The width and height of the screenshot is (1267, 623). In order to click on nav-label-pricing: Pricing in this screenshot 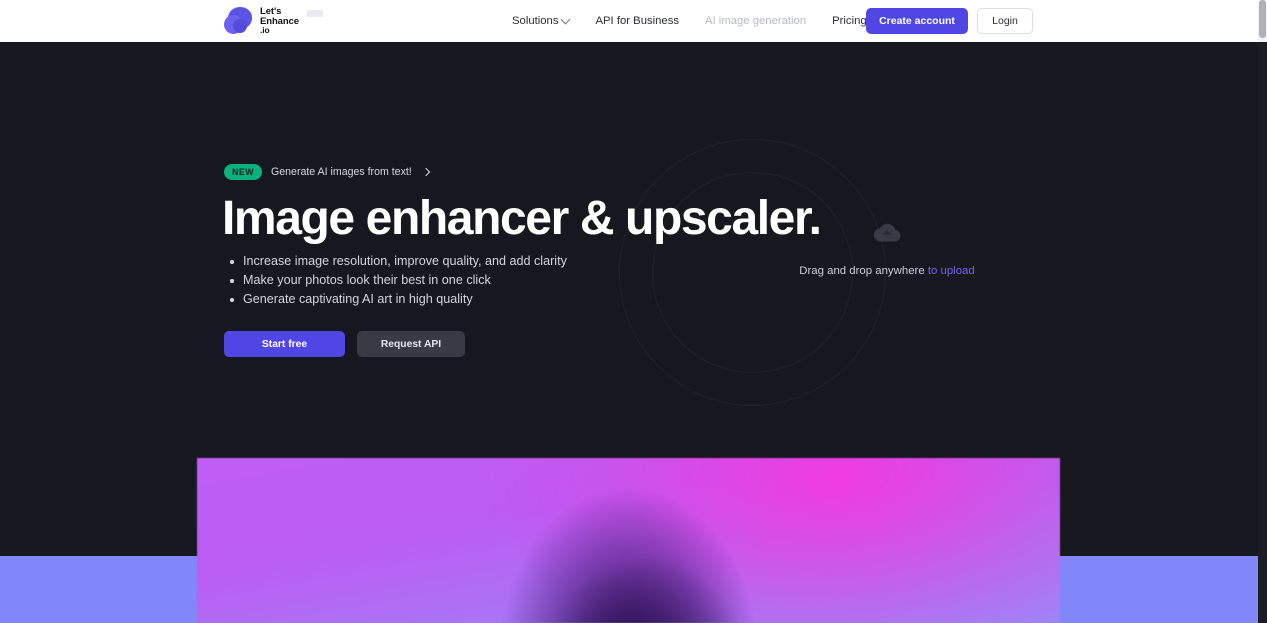, I will do `click(849, 21)`.